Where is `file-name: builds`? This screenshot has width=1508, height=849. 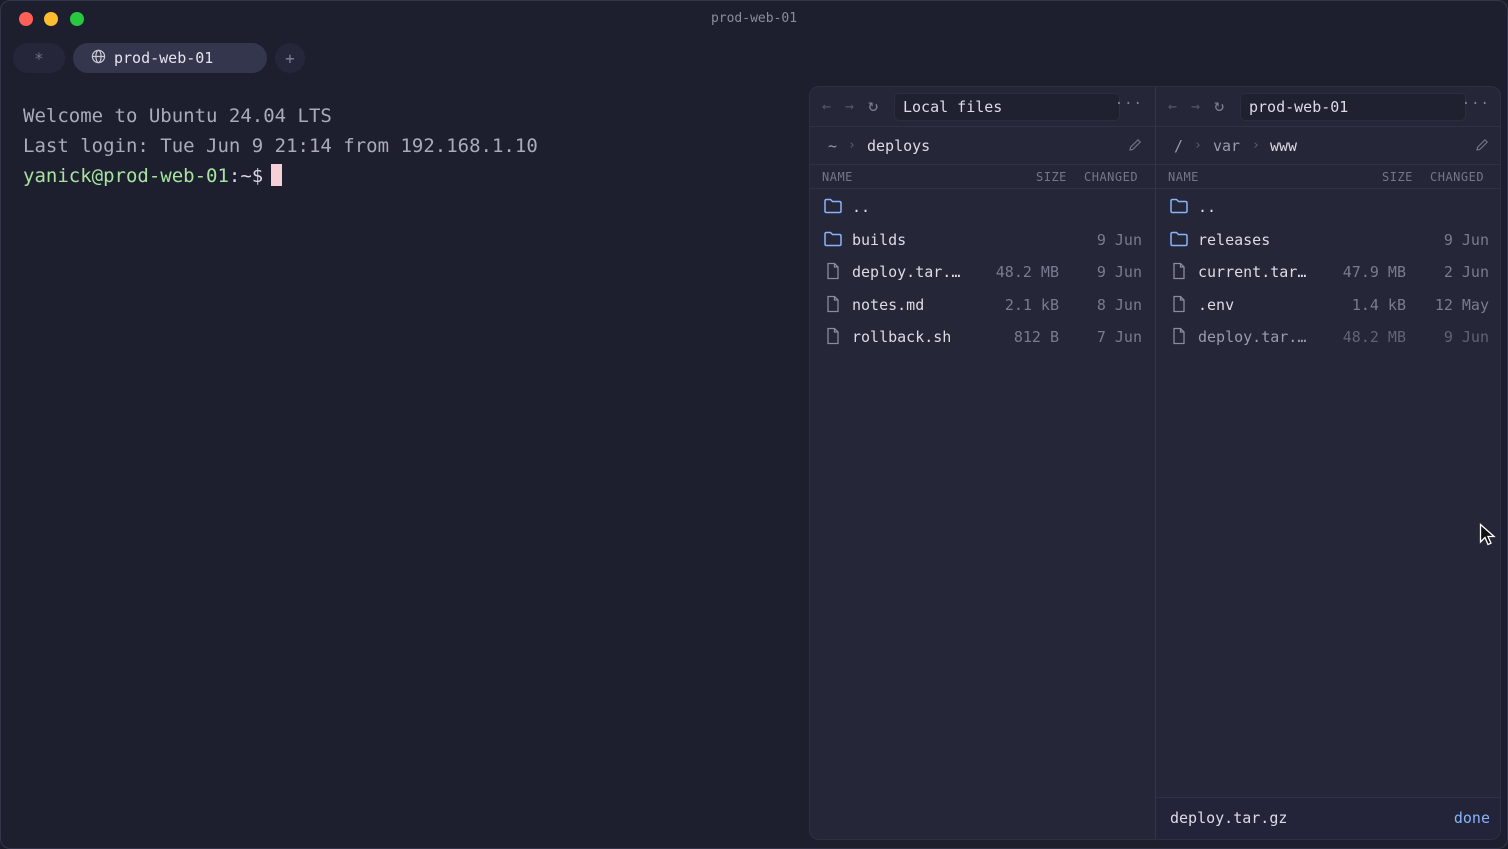 file-name: builds is located at coordinates (879, 239).